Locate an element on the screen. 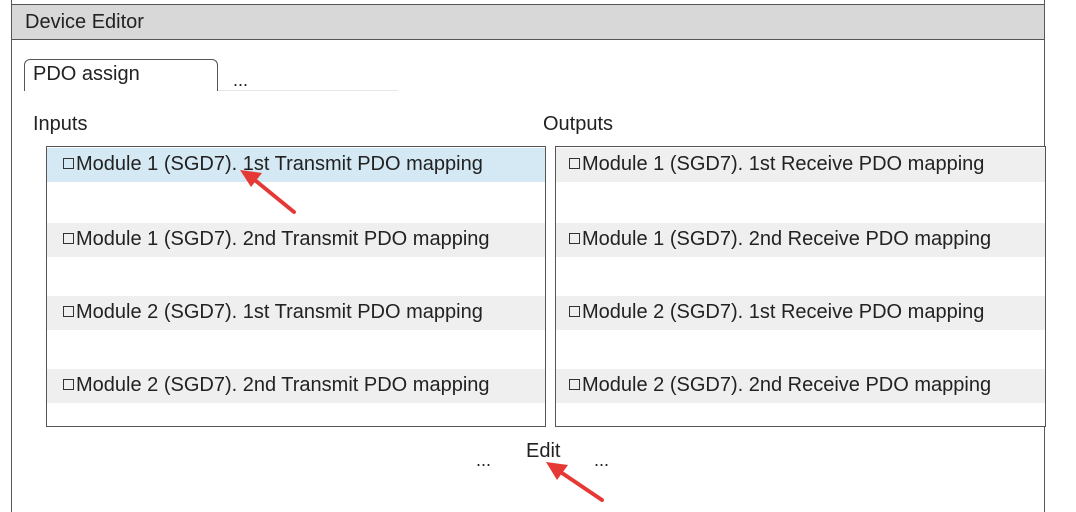 This screenshot has width=1076, height=512. arrow-to-module-item-icon is located at coordinates (268, 192).